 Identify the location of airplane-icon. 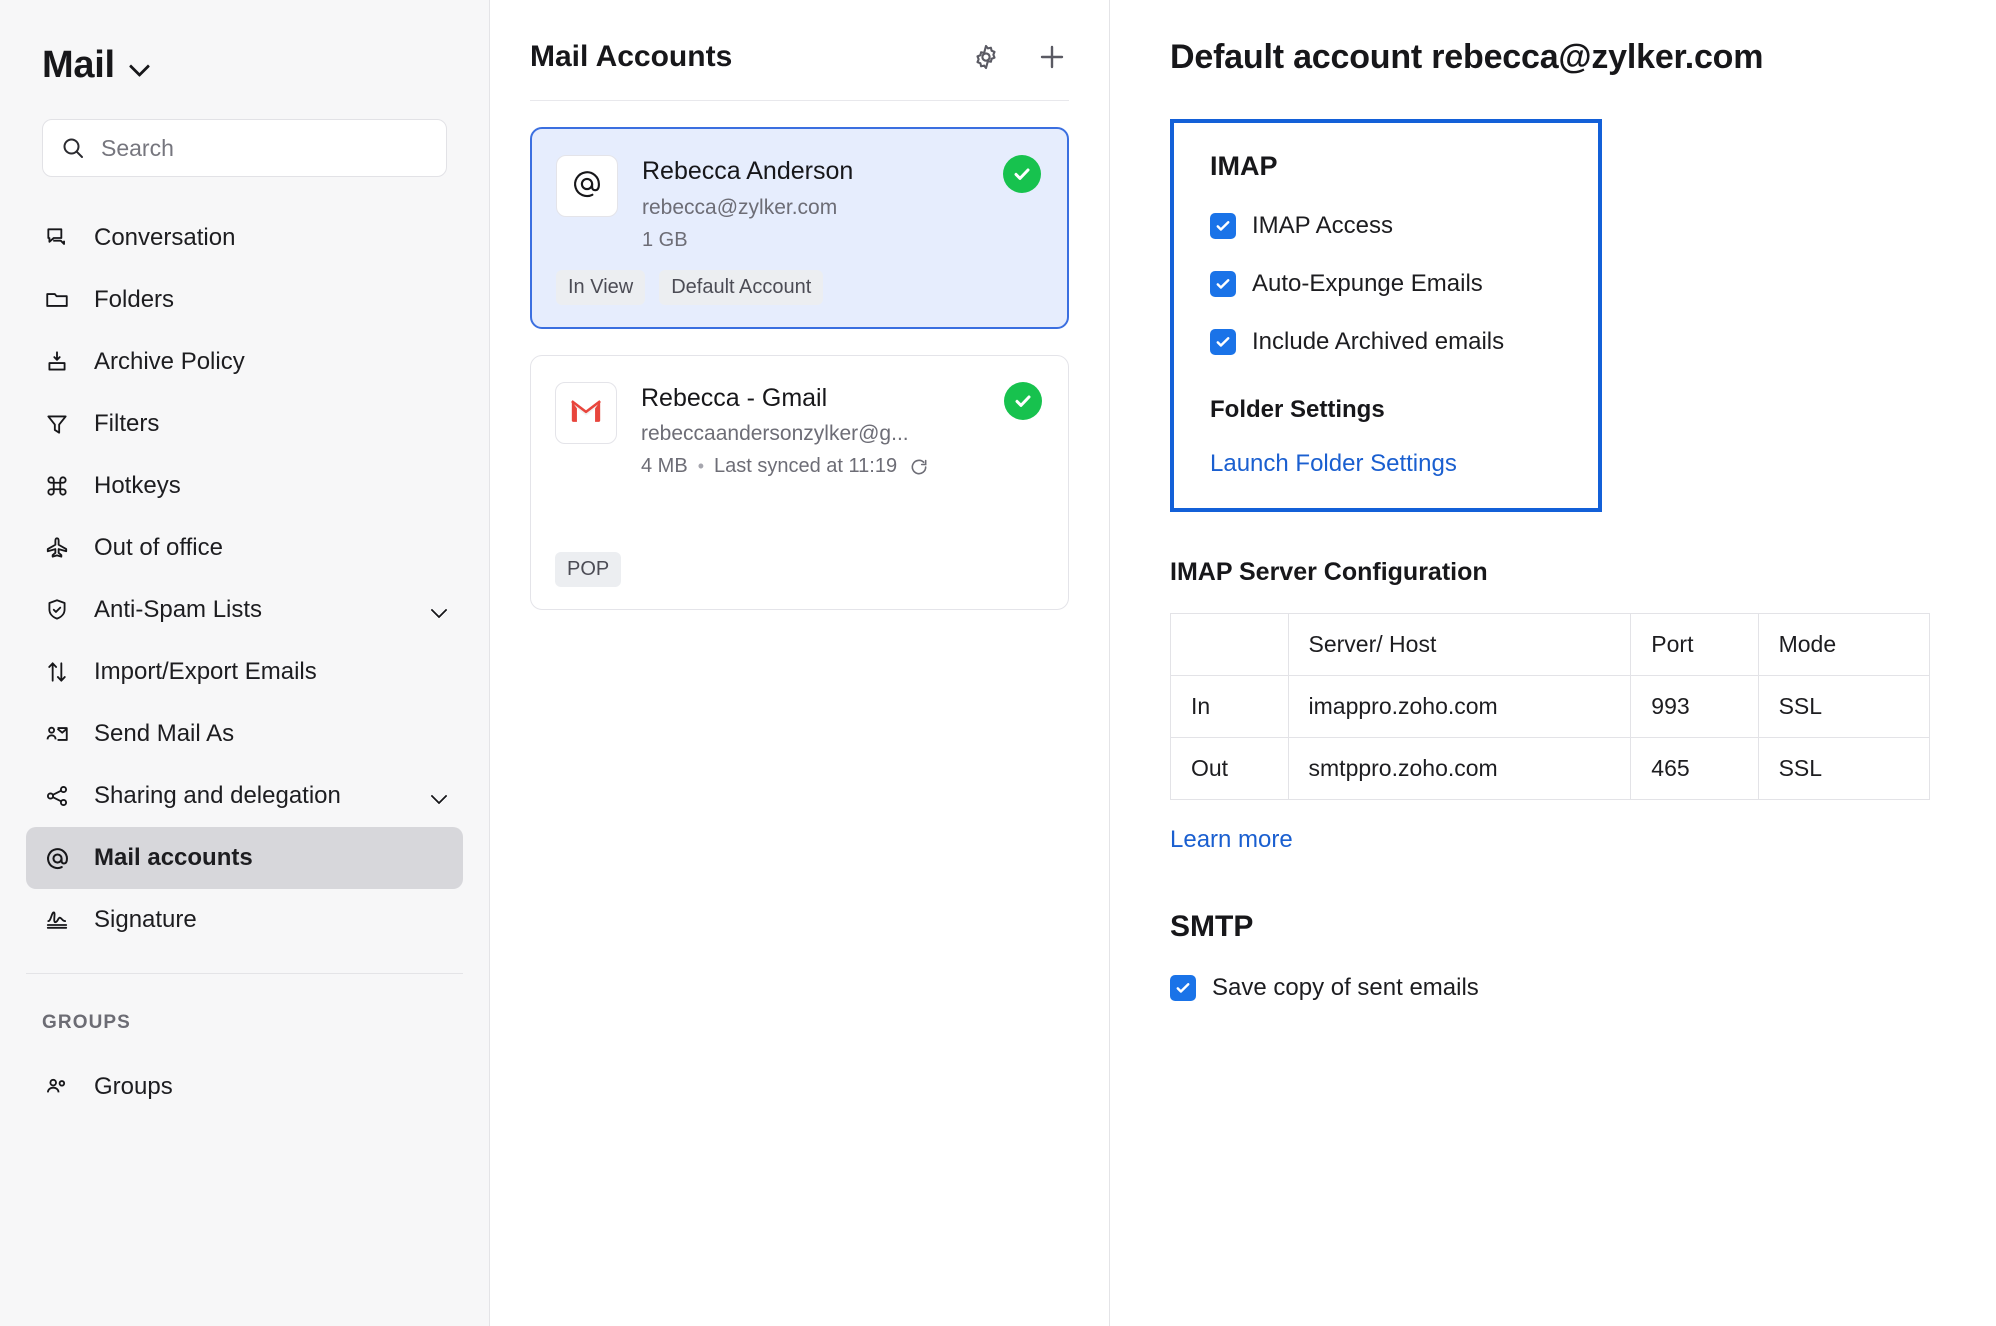
(57, 548).